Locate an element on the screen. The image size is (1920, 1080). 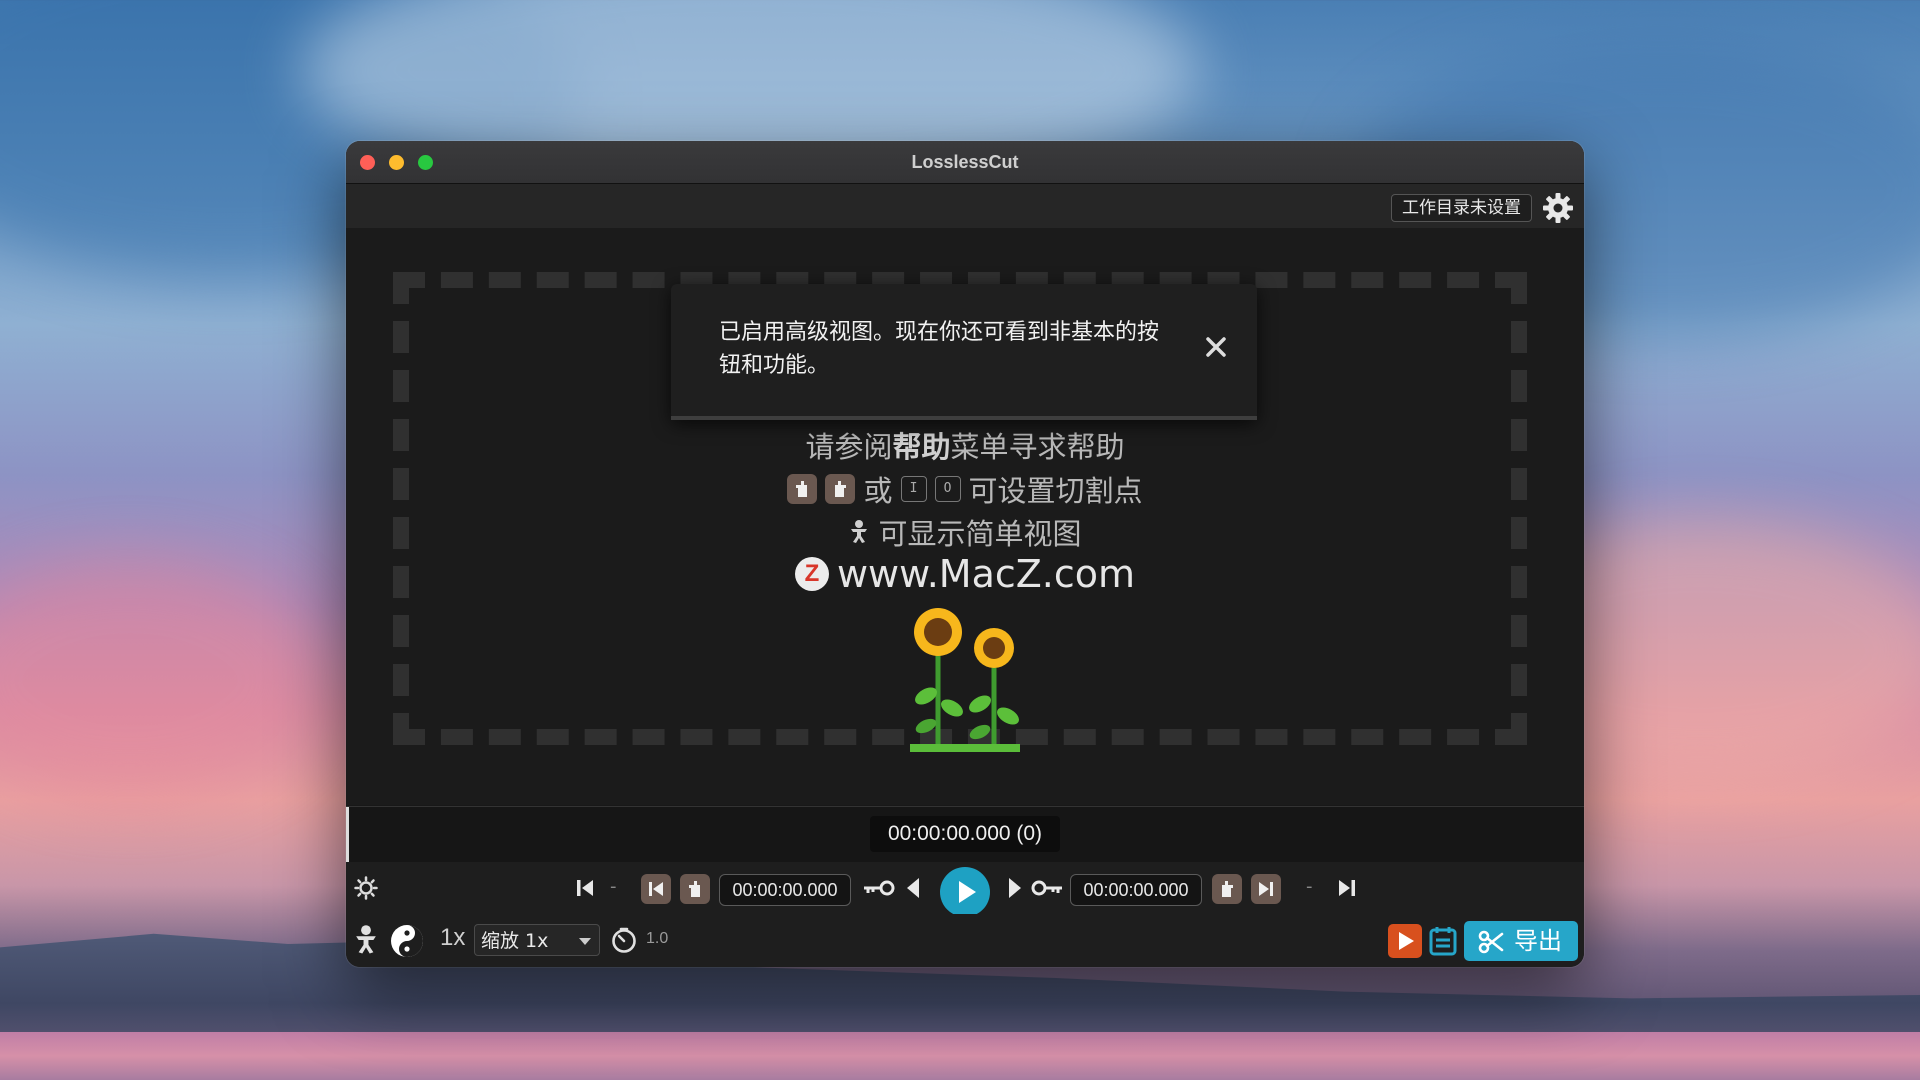
zoom-select-value: 缩放 1x is located at coordinates (515, 941).